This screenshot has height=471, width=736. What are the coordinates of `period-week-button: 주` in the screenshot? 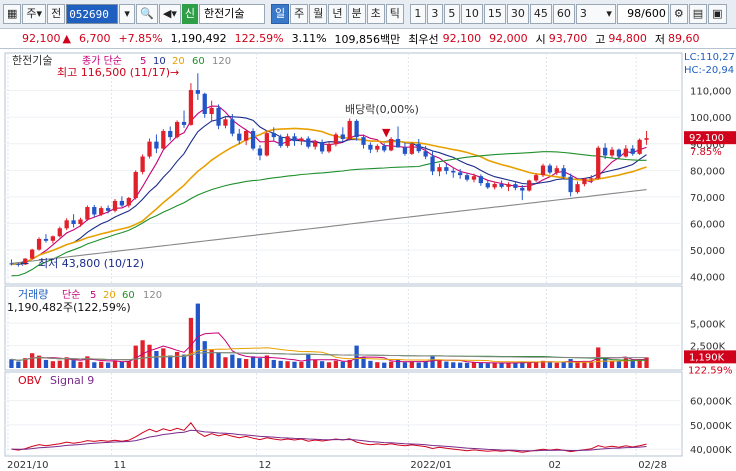 It's located at (299, 14).